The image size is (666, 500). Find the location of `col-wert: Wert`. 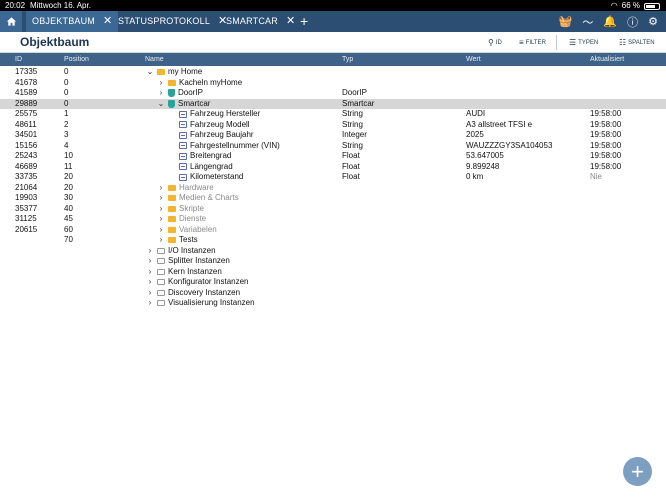

col-wert: Wert is located at coordinates (473, 59).